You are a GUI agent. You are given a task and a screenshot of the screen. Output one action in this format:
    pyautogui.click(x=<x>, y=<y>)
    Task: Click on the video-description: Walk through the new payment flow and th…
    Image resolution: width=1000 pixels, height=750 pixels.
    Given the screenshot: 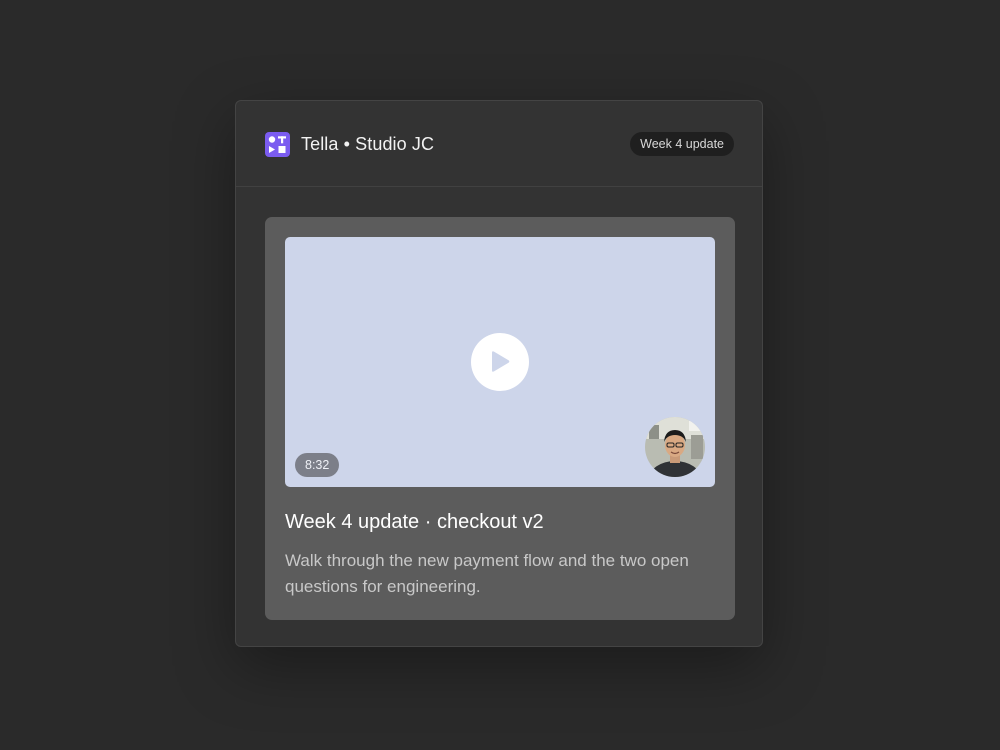 What is the action you would take?
    pyautogui.click(x=487, y=573)
    